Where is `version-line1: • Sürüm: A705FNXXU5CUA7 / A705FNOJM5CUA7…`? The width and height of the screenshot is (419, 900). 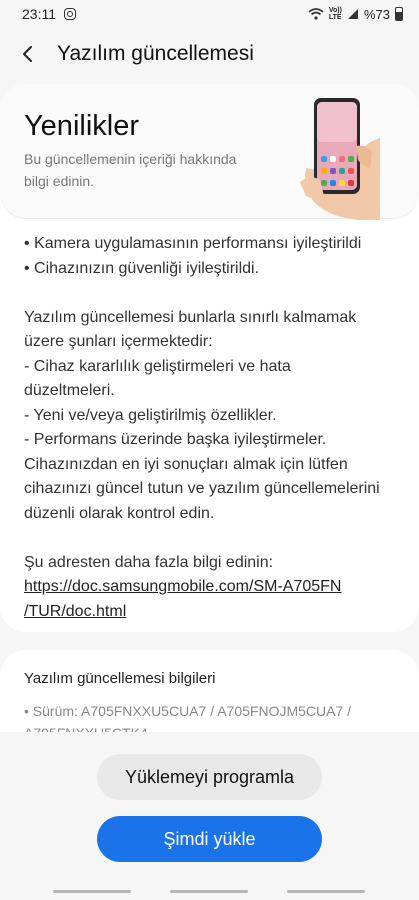
version-line1: • Sürüm: A705FNXXU5CUA7 / A705FNOJM5CUA7… is located at coordinates (188, 711).